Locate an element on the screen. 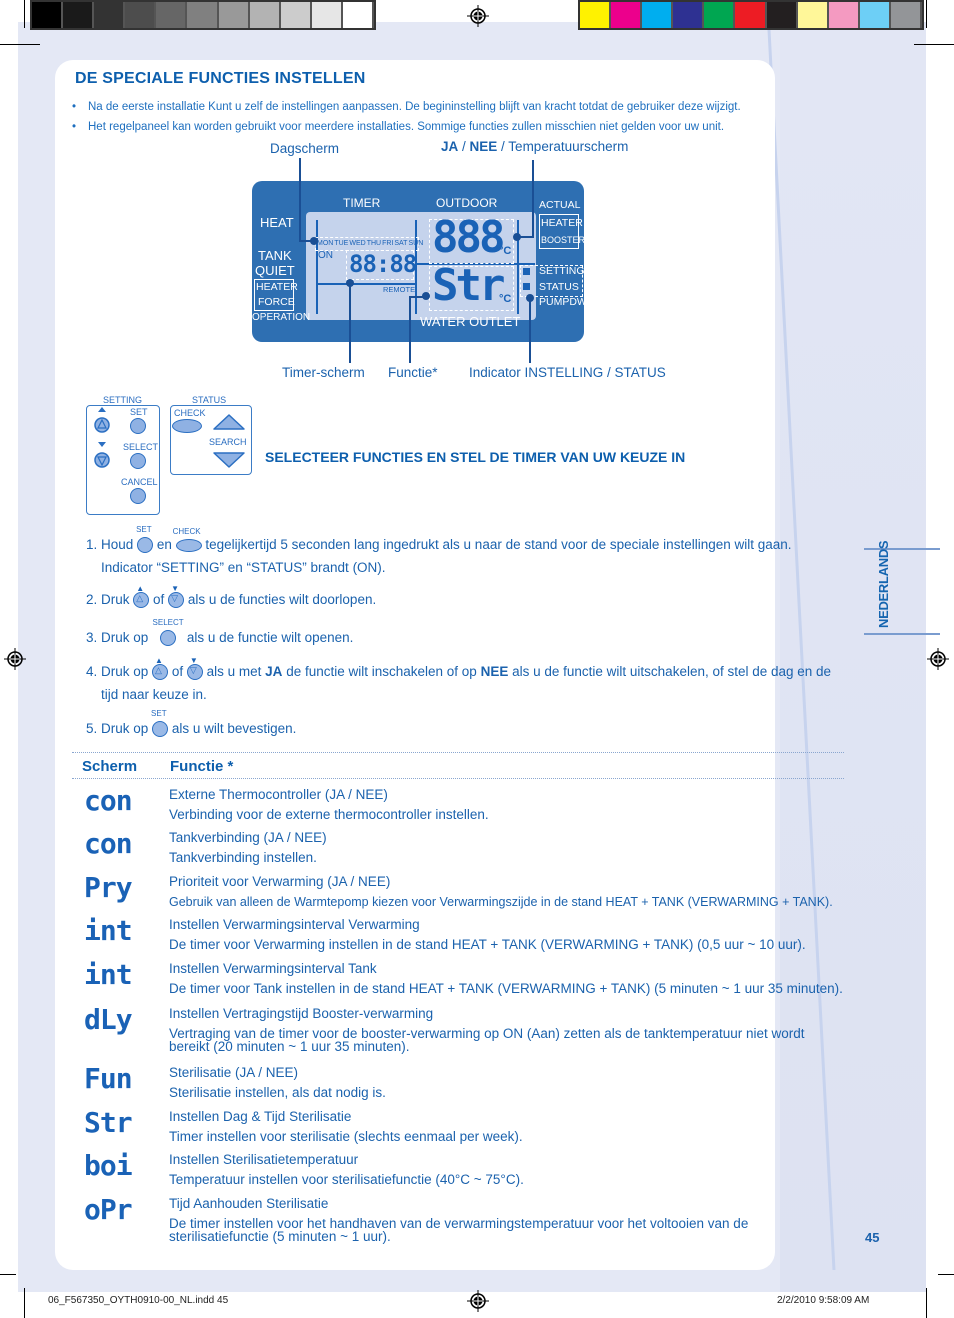 Image resolution: width=954 pixels, height=1318 pixels. lcd-water-outlet-label: WATER OUTLET is located at coordinates (470, 321).